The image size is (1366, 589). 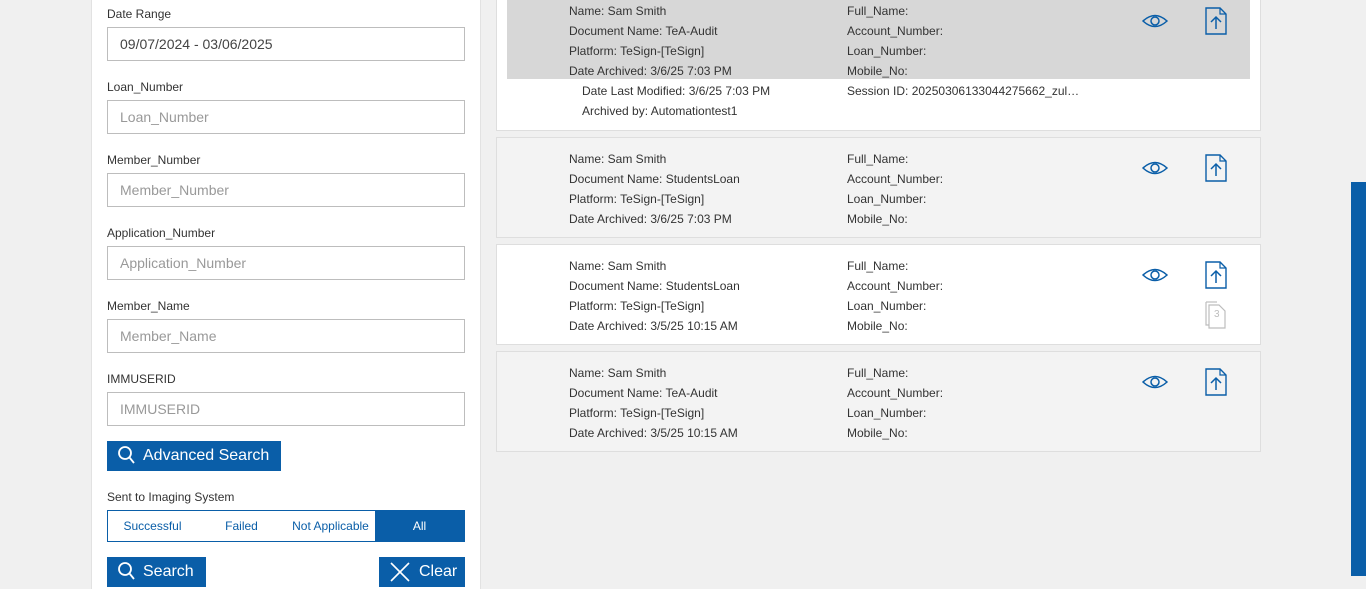 I want to click on application-number-label: Application_Number, so click(x=161, y=233).